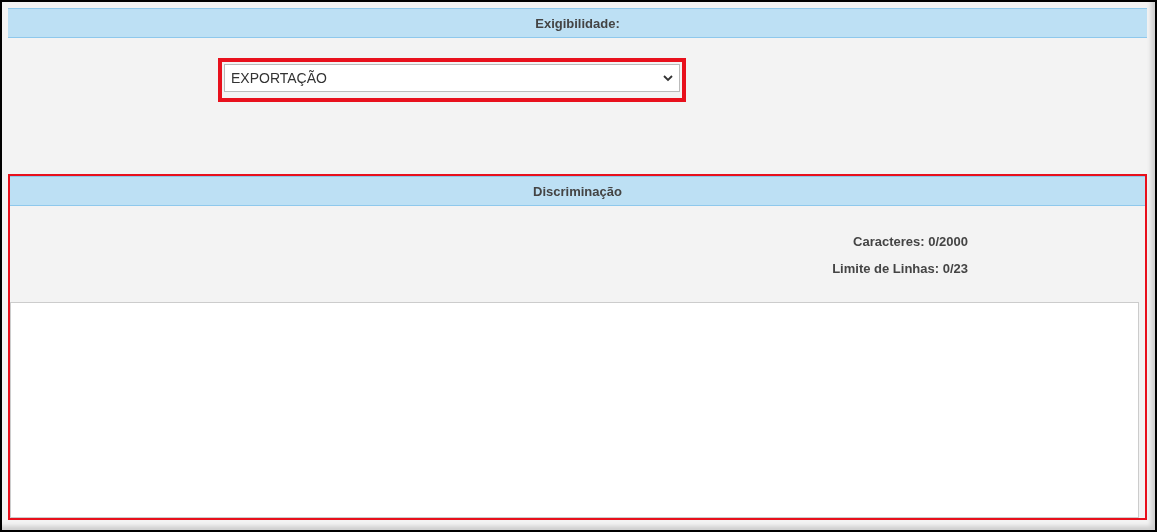  Describe the element at coordinates (452, 78) in the screenshot. I see `select-field: EXPORTAÇÃO` at that location.